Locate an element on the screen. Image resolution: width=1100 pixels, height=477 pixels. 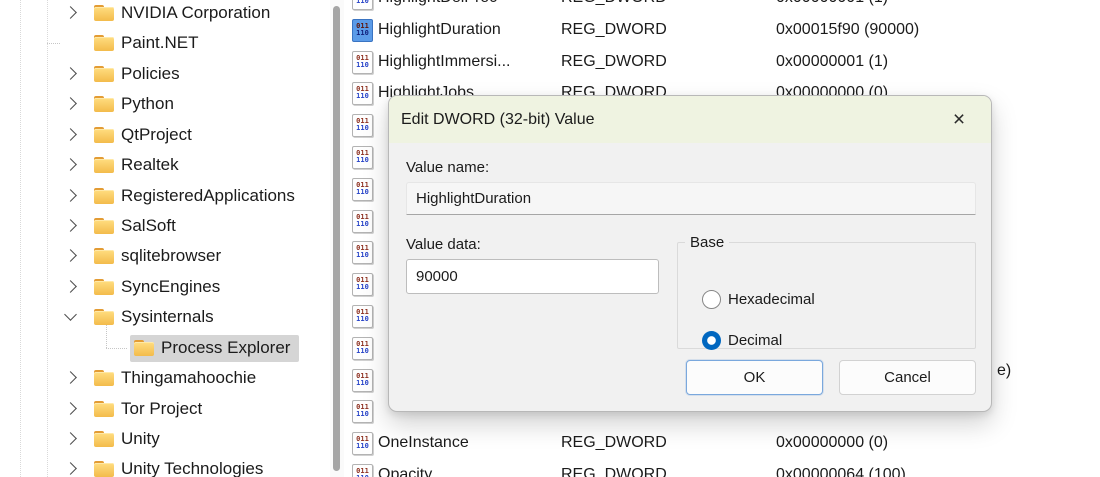
close-icon: × is located at coordinates (959, 119).